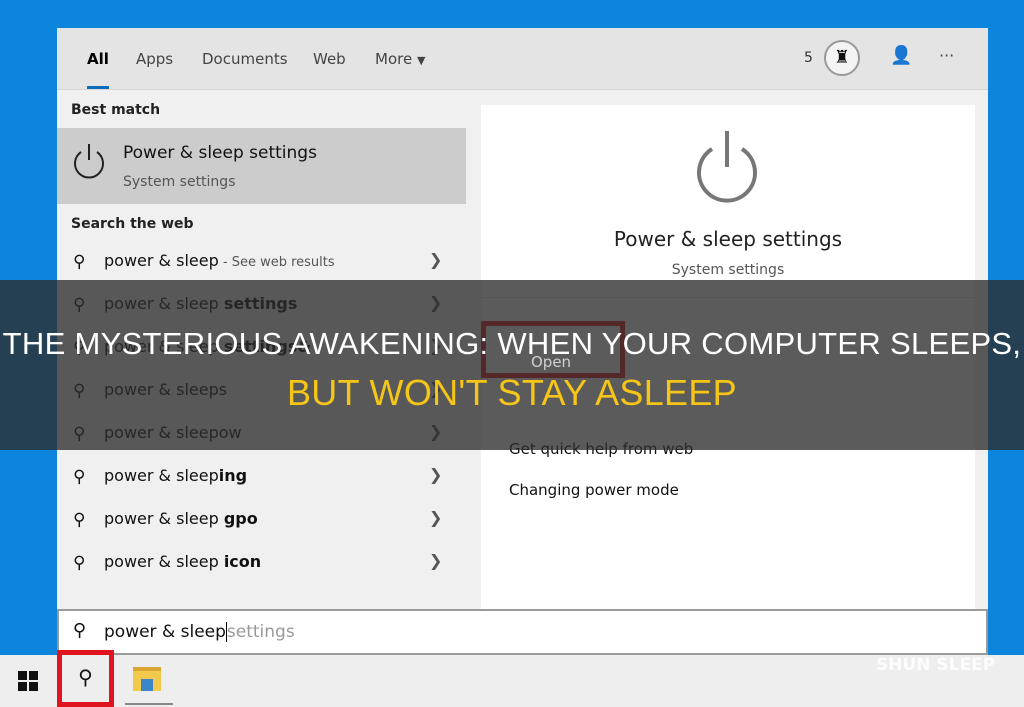 The height and width of the screenshot is (707, 1024). Describe the element at coordinates (727, 167) in the screenshot. I see `power-icon-large` at that location.